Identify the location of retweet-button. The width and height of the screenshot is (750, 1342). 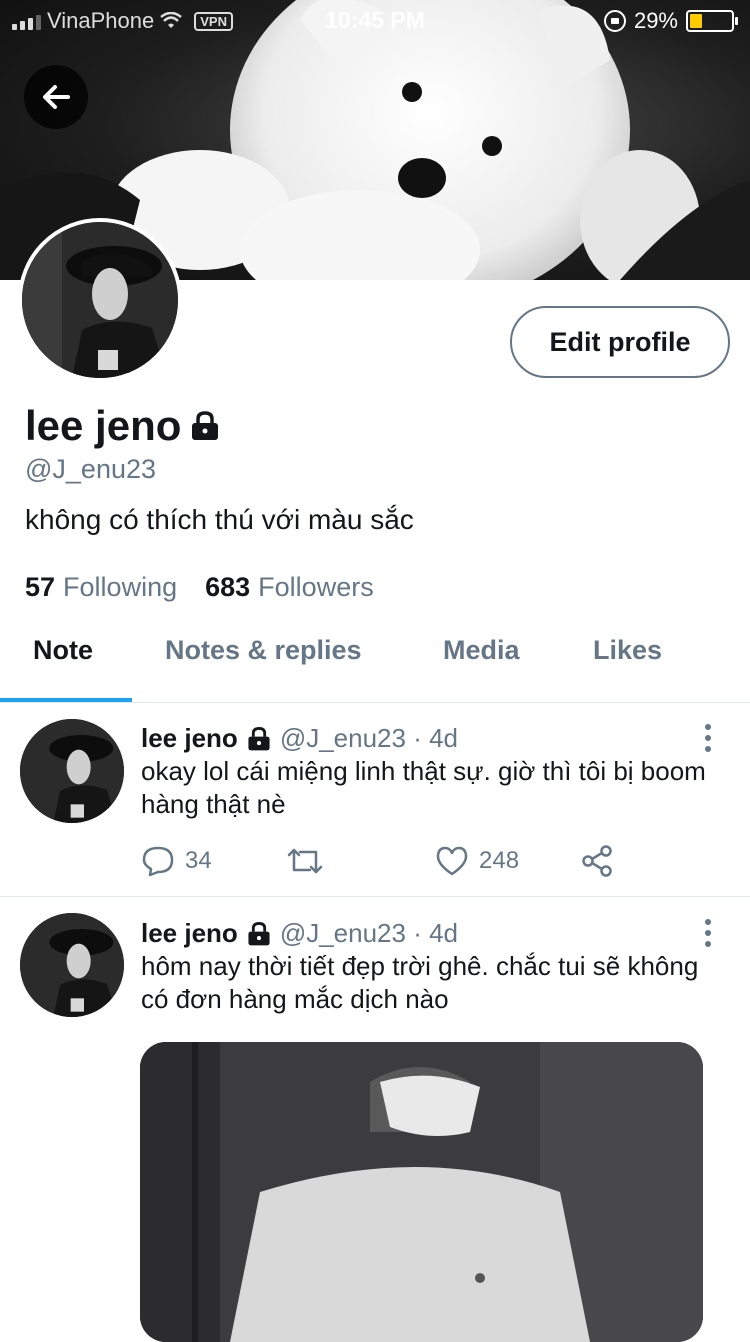
(305, 861).